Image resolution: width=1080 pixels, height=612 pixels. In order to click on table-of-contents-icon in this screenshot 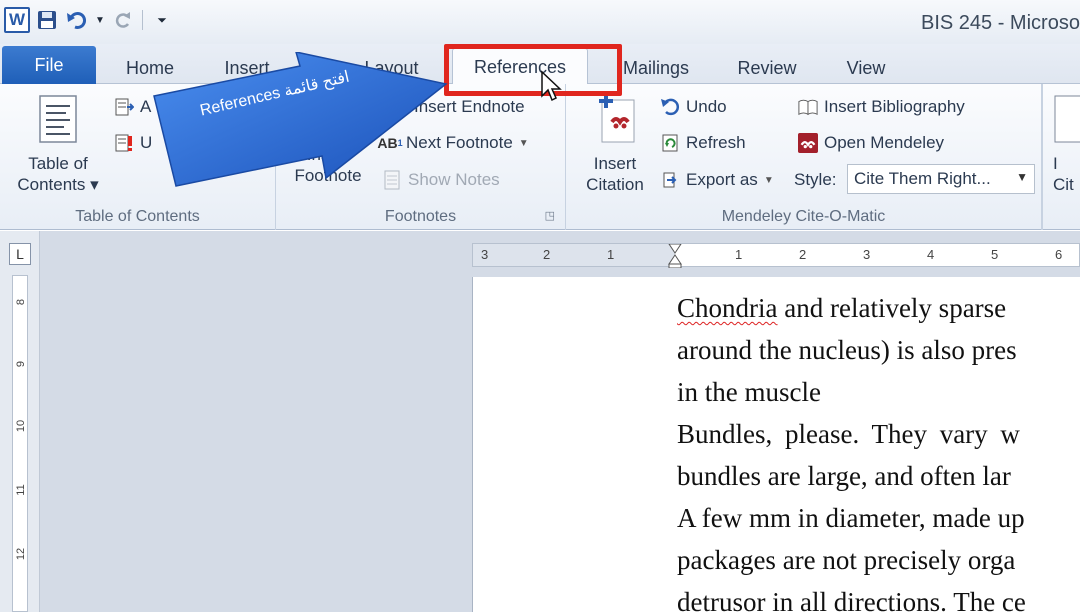, I will do `click(58, 121)`.